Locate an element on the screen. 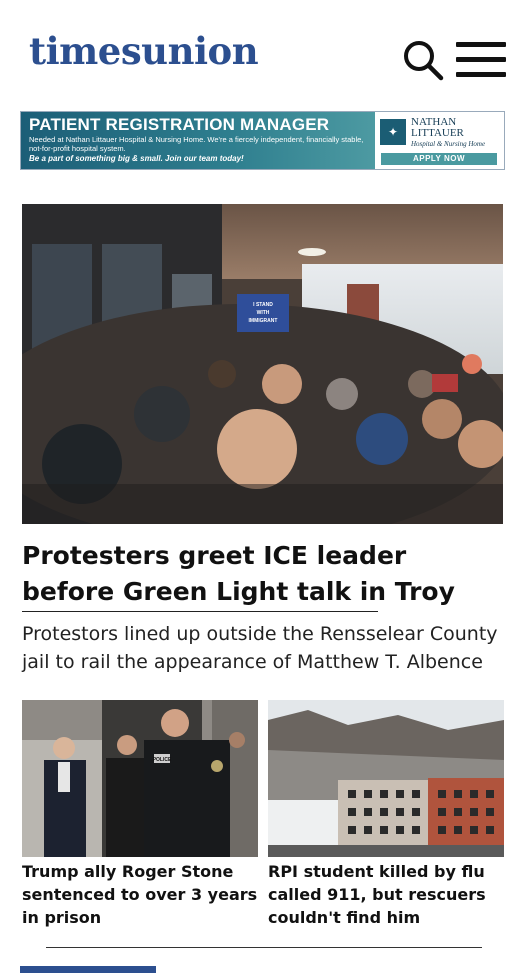 The height and width of the screenshot is (973, 528). site-header: timesunion is located at coordinates (264, 55).